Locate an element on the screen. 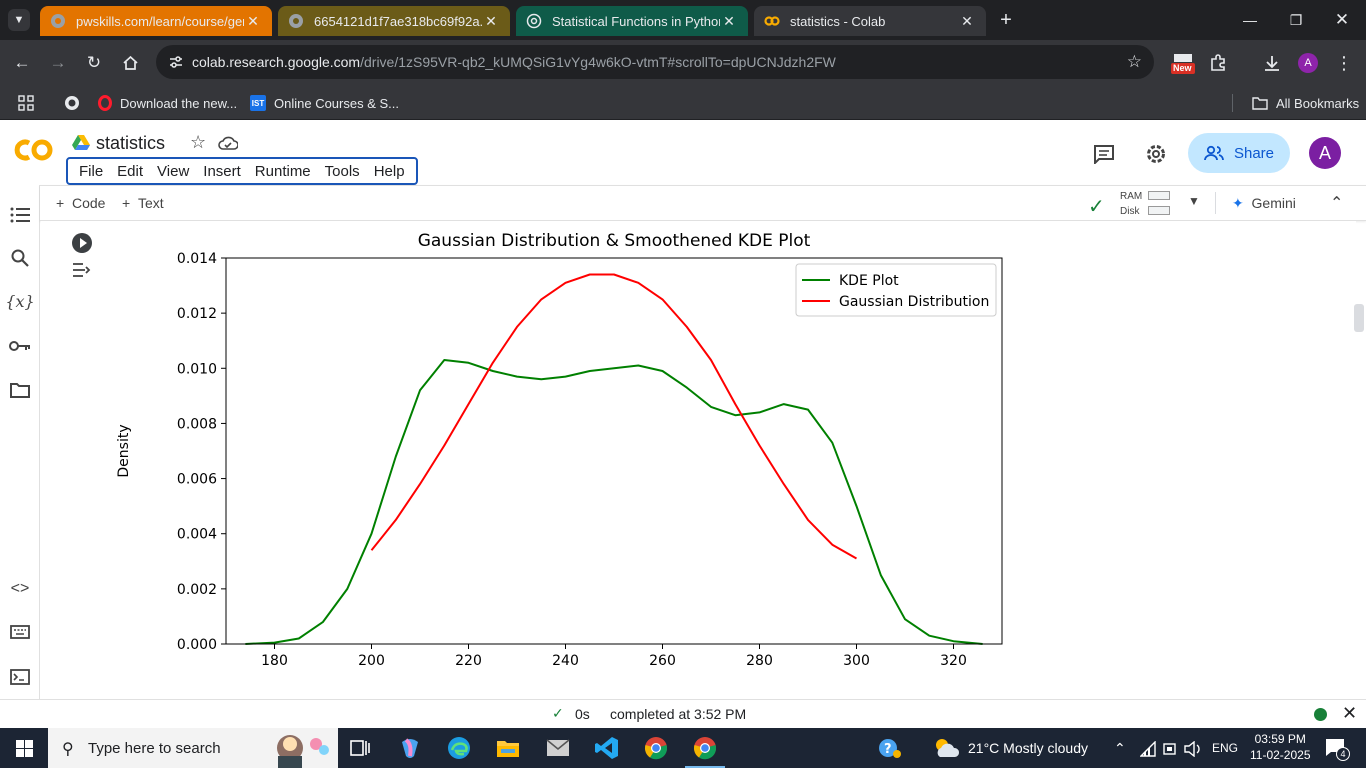  profile-button: A is located at coordinates (1308, 63).